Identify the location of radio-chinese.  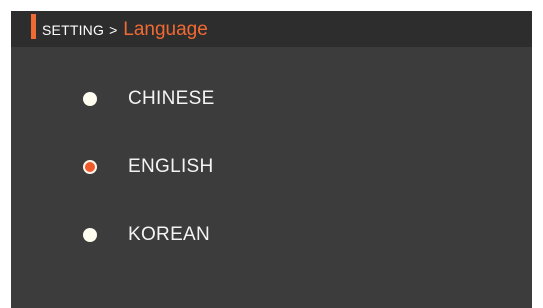
(90, 99).